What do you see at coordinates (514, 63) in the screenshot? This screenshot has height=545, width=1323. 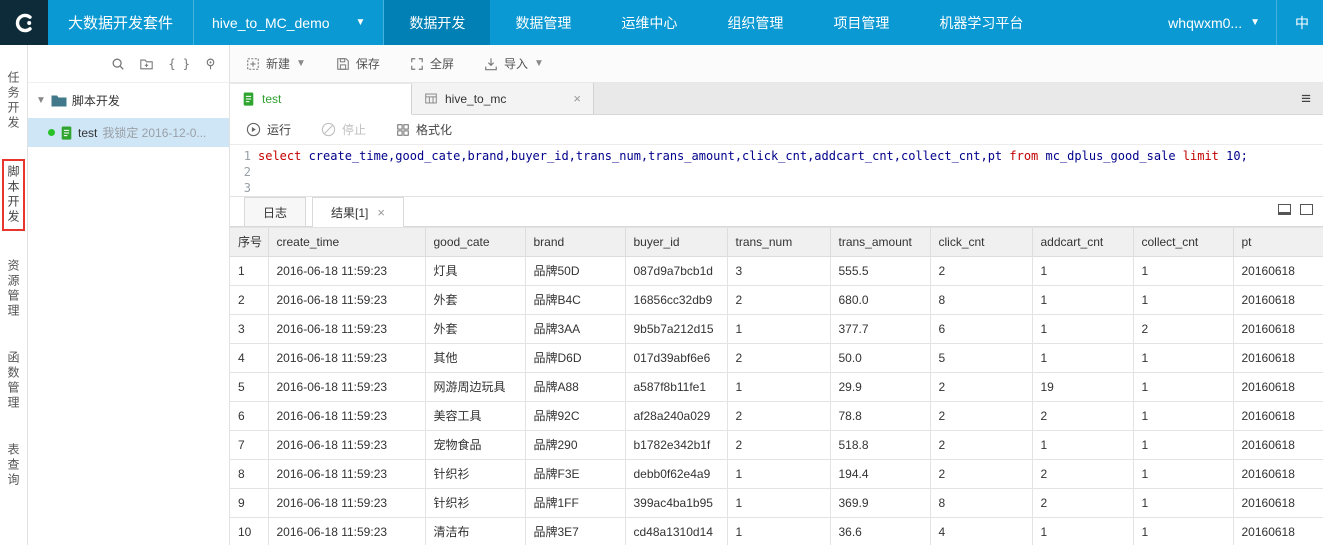 I see `import-button: 导入 ▼` at bounding box center [514, 63].